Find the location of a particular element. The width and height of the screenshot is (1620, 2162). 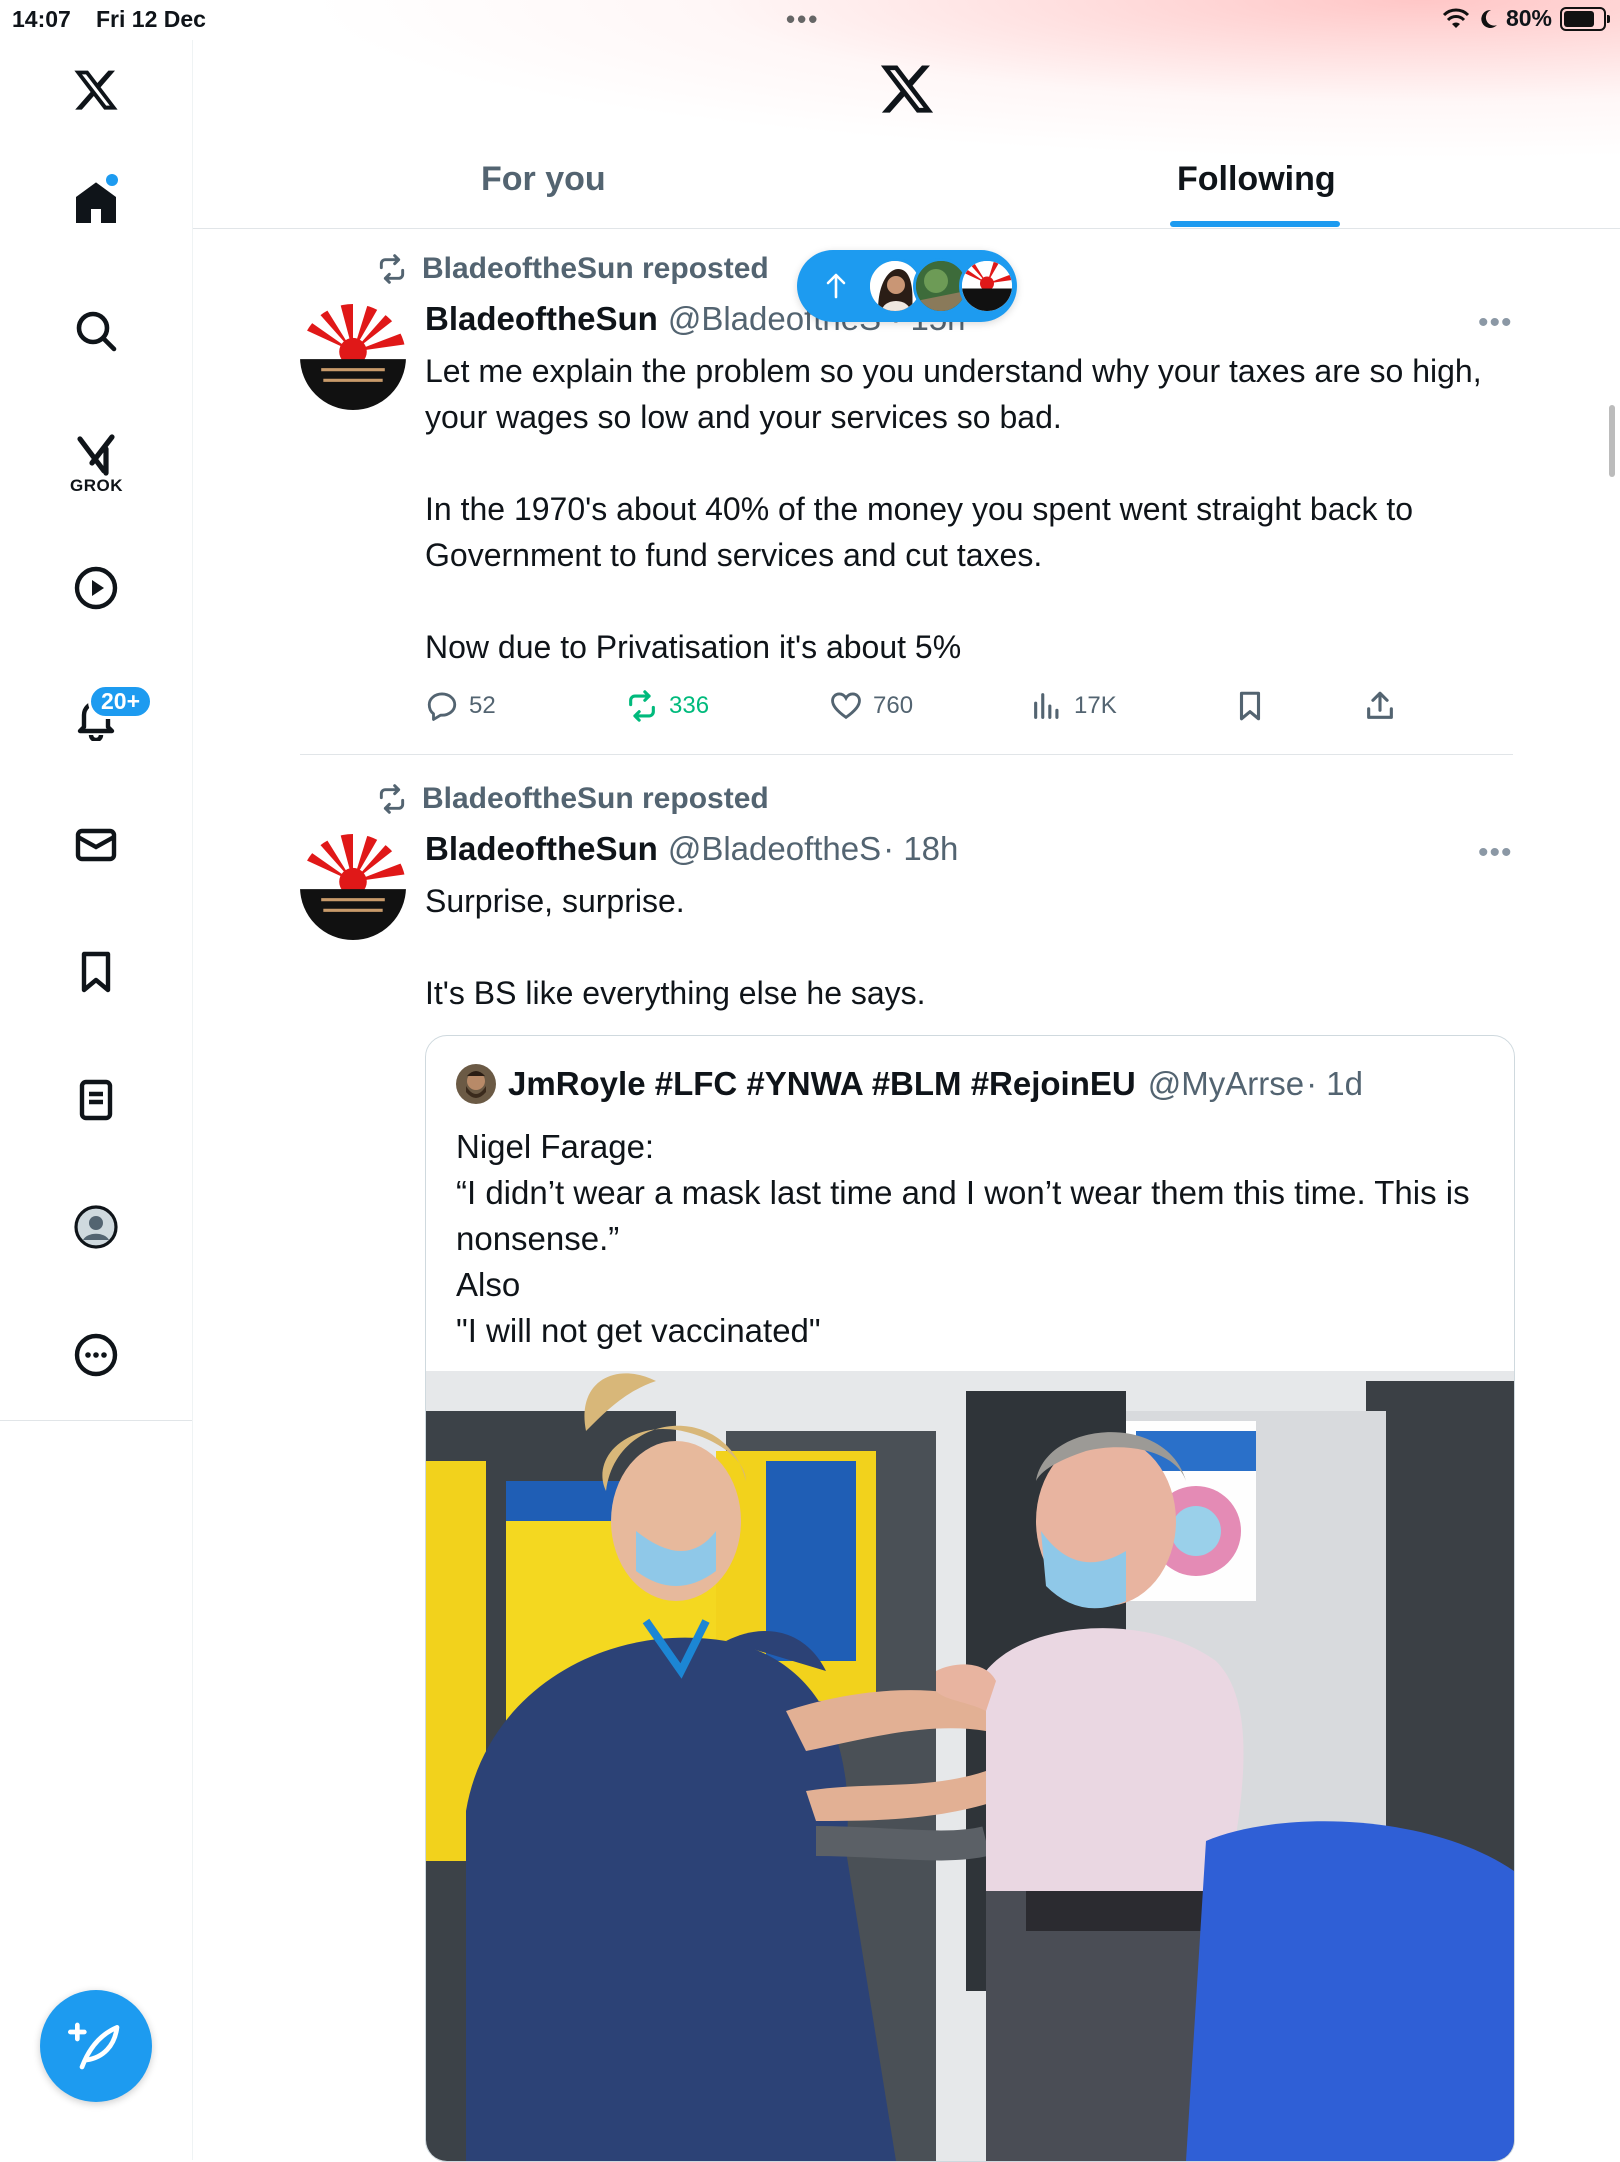

sidebar-item-video is located at coordinates (96, 588).